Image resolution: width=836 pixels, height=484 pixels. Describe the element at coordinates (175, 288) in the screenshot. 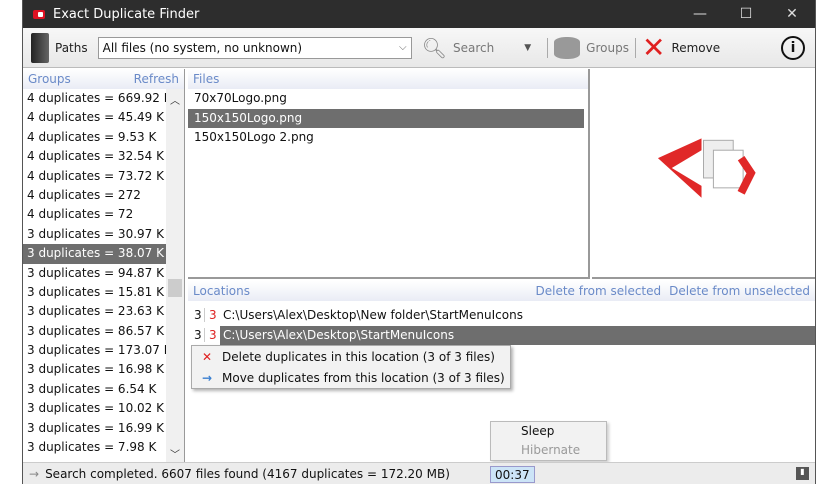

I see `scroll-thumb` at that location.